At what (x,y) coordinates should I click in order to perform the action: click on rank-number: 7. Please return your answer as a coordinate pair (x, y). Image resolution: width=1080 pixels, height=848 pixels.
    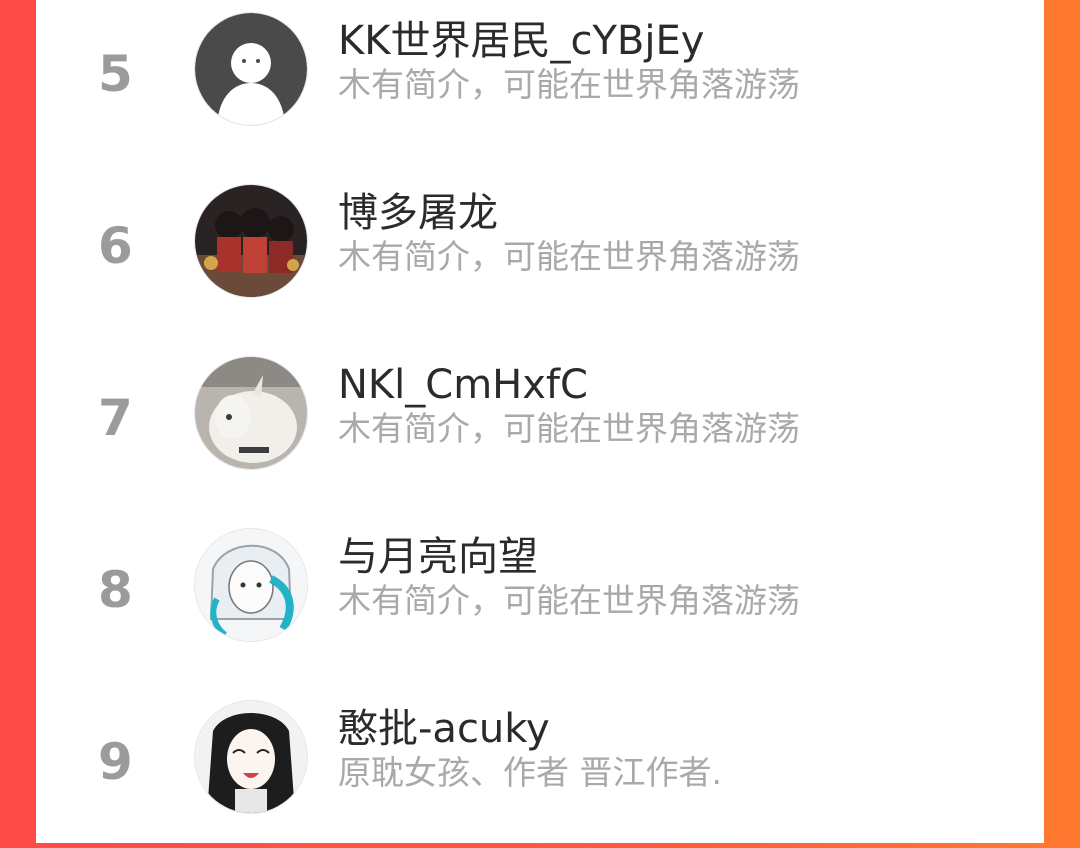
    Looking at the image, I should click on (115, 418).